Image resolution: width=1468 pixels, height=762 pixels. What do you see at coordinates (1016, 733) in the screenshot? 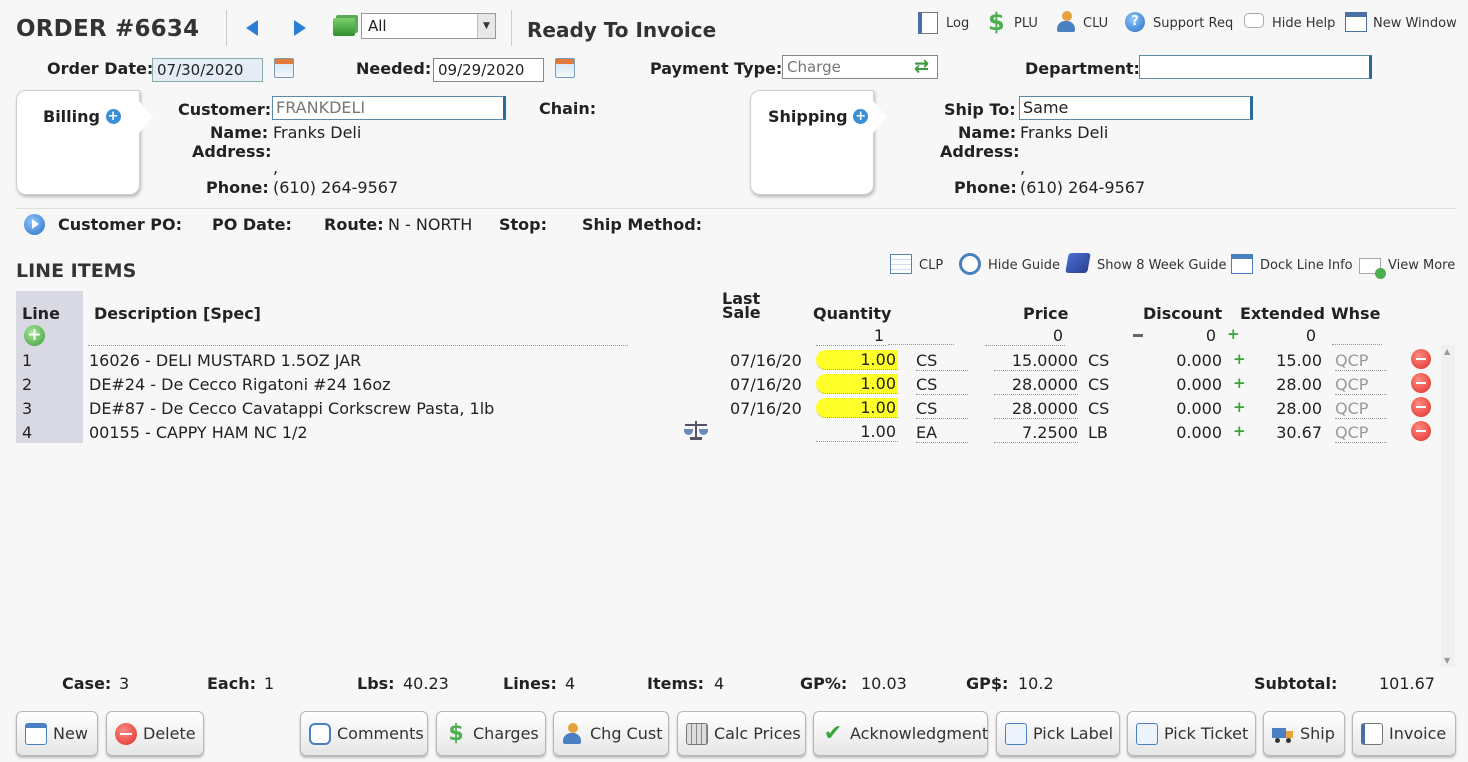
I see `document-icon` at bounding box center [1016, 733].